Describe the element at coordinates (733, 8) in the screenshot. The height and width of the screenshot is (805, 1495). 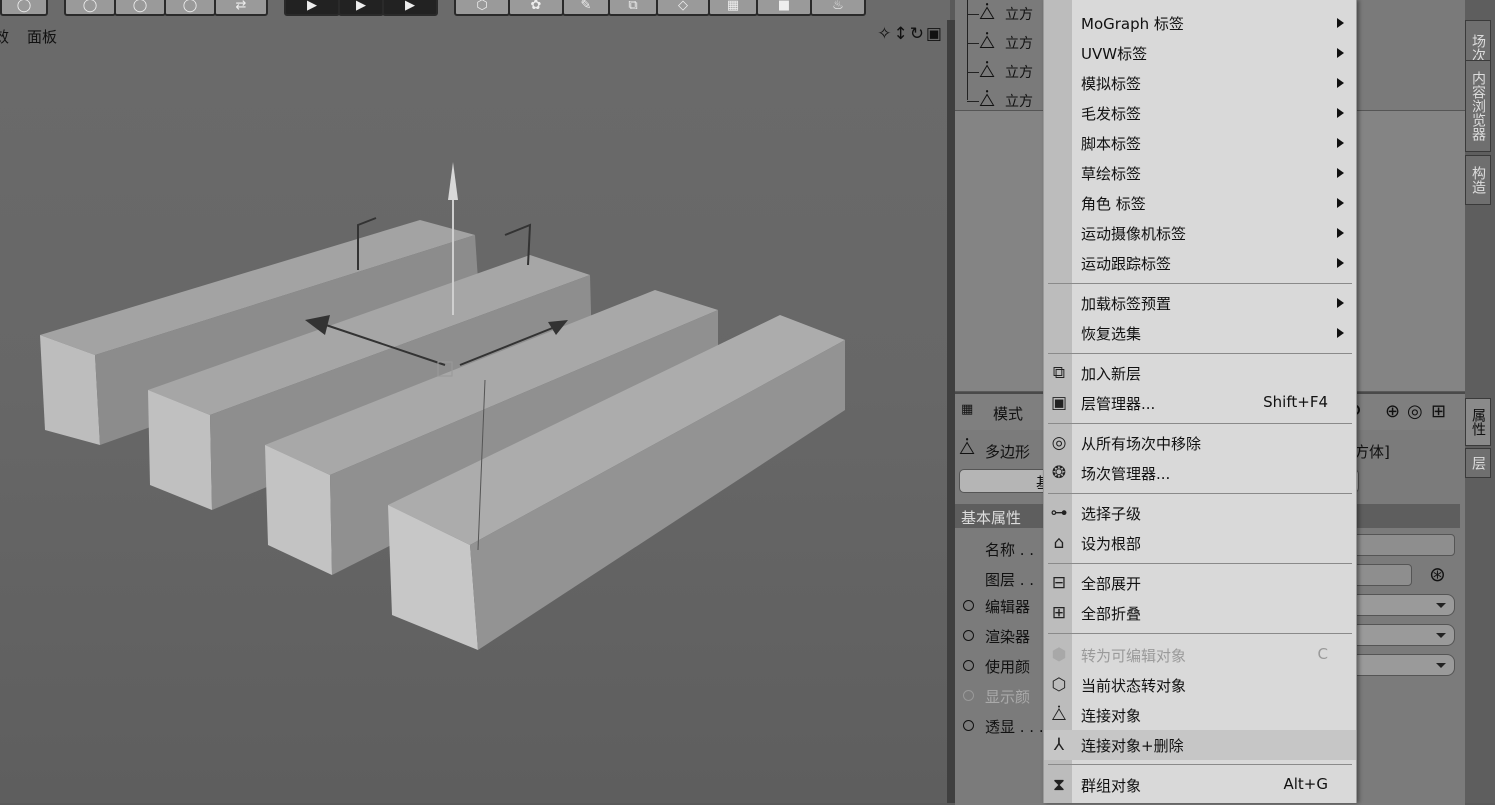
I see `floor-tool-button: ▦` at that location.